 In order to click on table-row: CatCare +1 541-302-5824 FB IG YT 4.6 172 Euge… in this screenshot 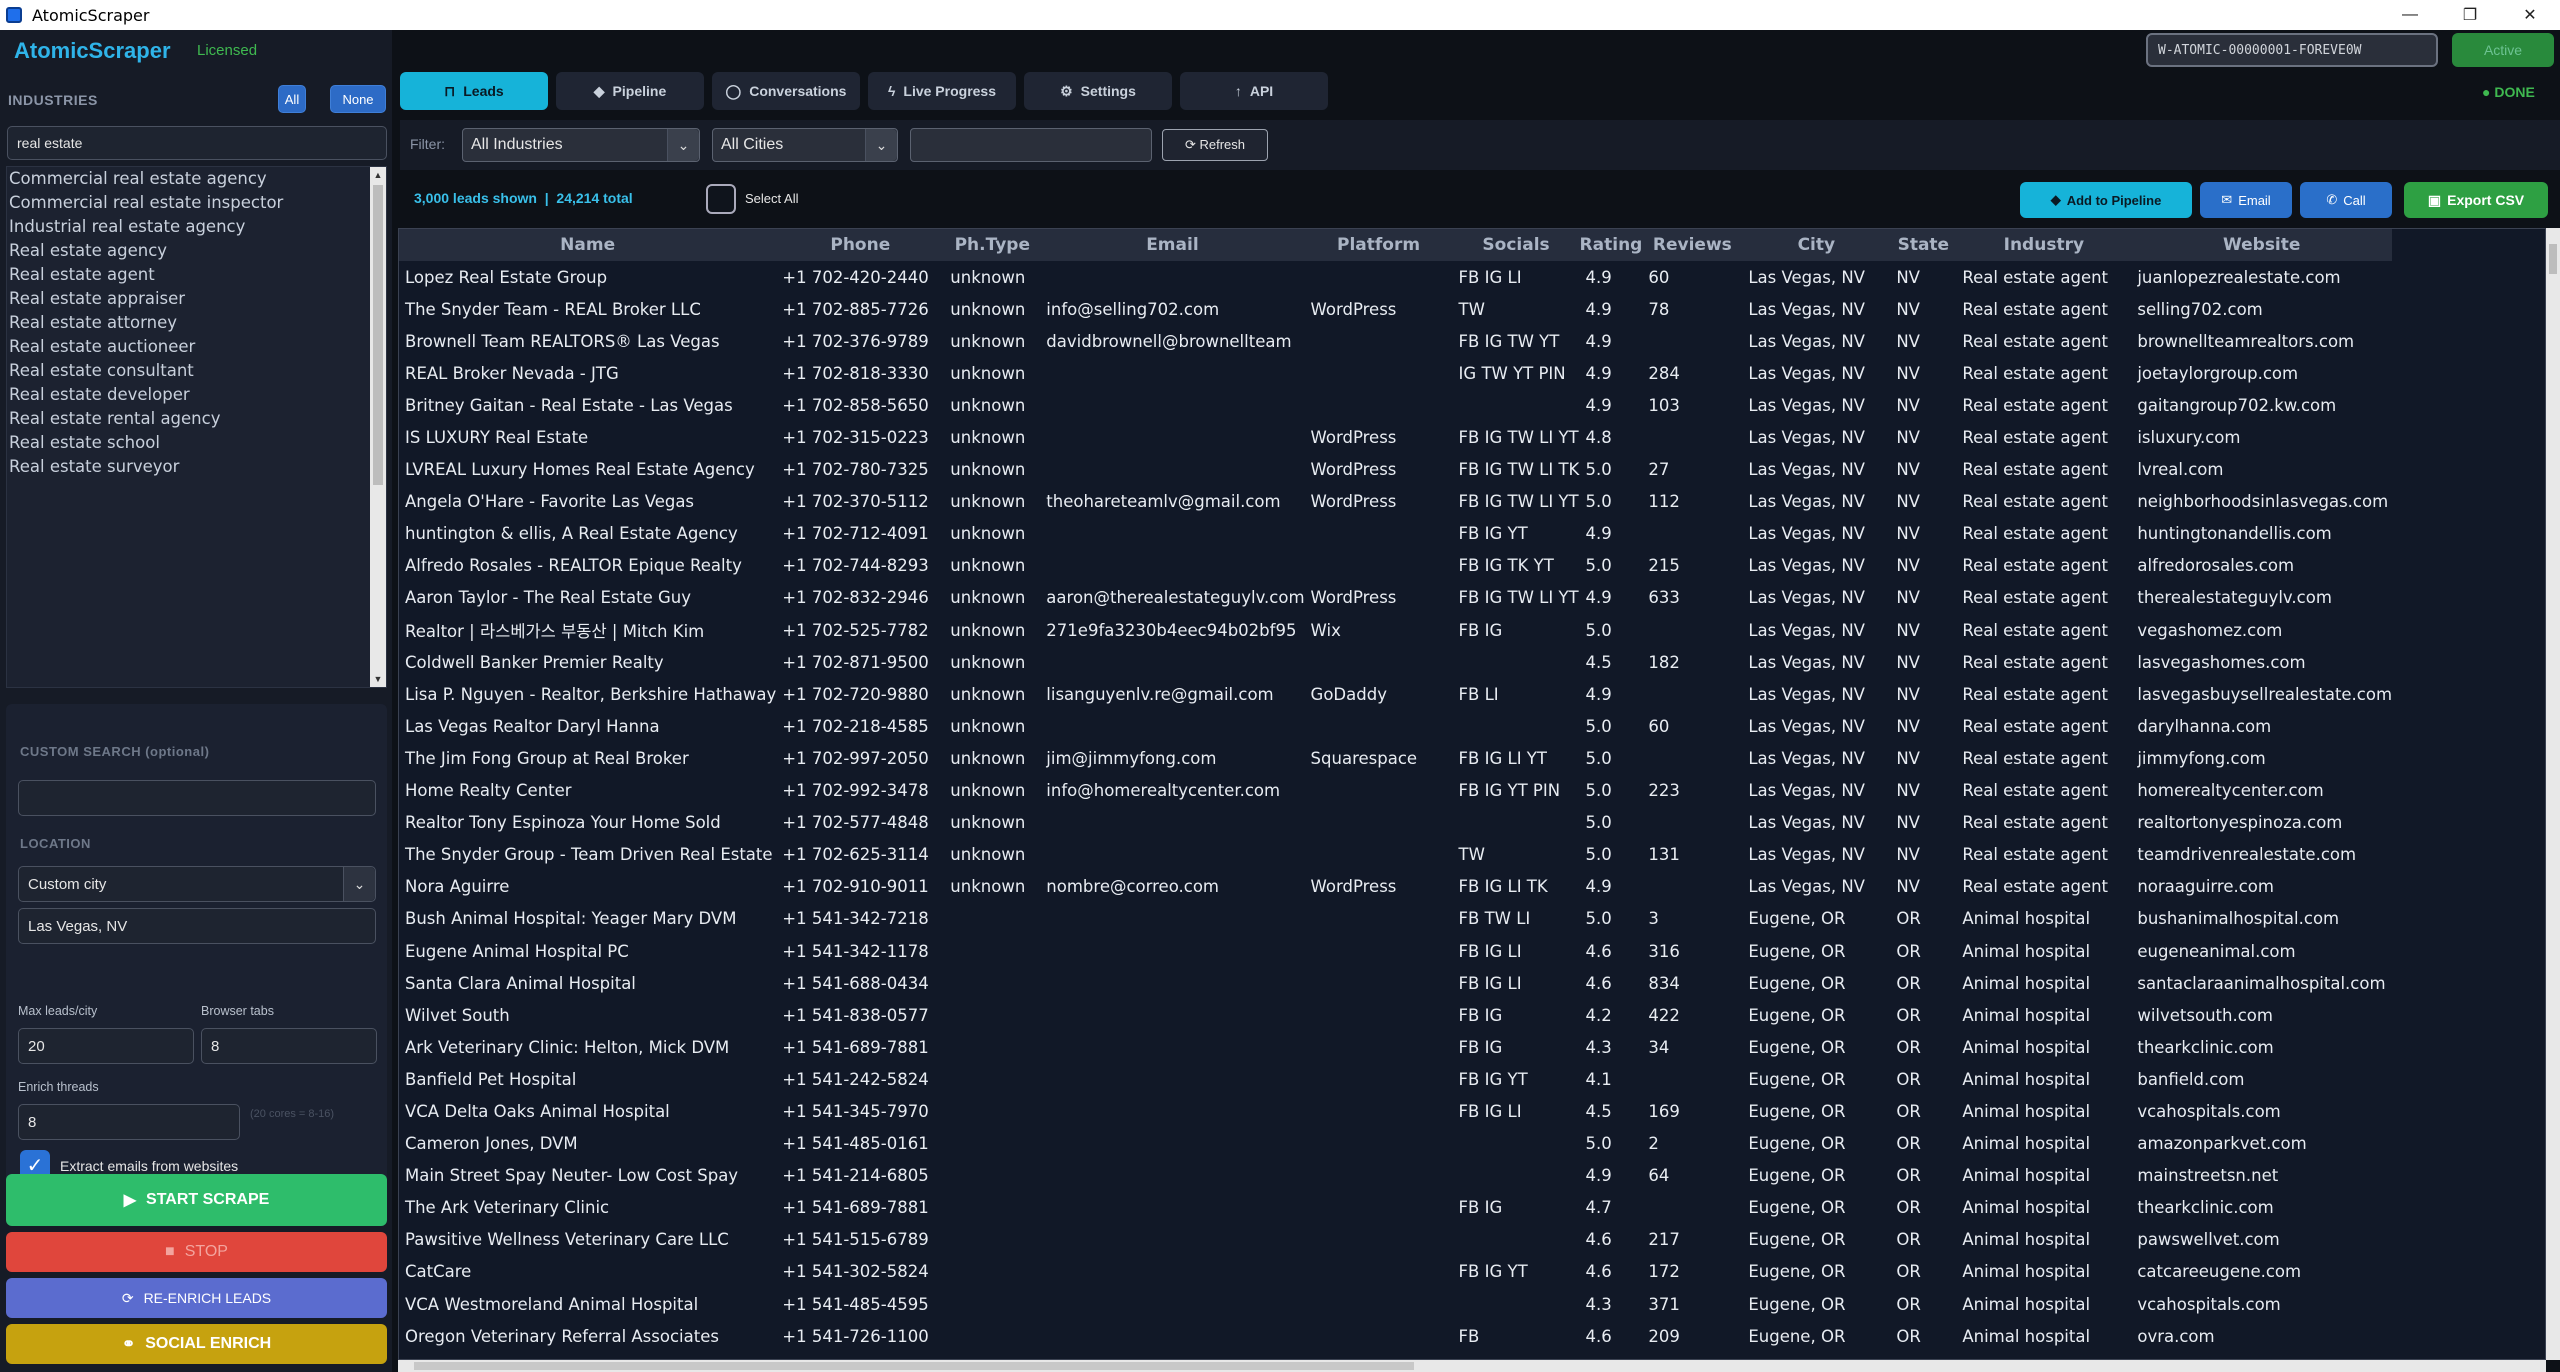, I will do `click(1395, 1272)`.